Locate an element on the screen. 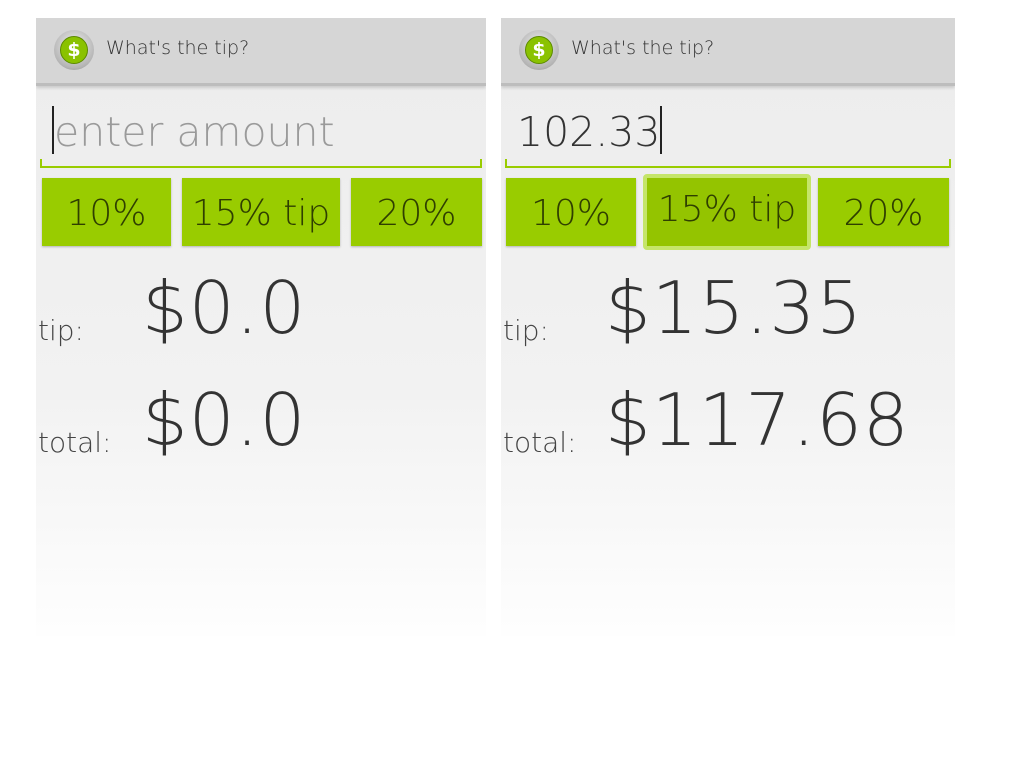 This screenshot has width=1024, height=768. amount-text-area: 102.33 is located at coordinates (590, 131).